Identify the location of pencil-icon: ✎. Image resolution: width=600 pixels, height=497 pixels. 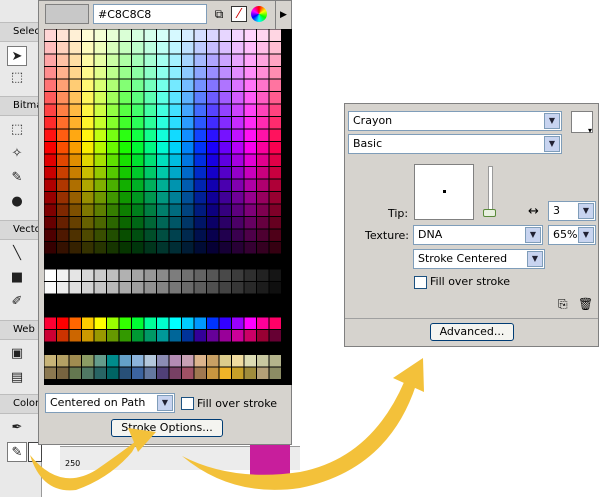
(17, 178).